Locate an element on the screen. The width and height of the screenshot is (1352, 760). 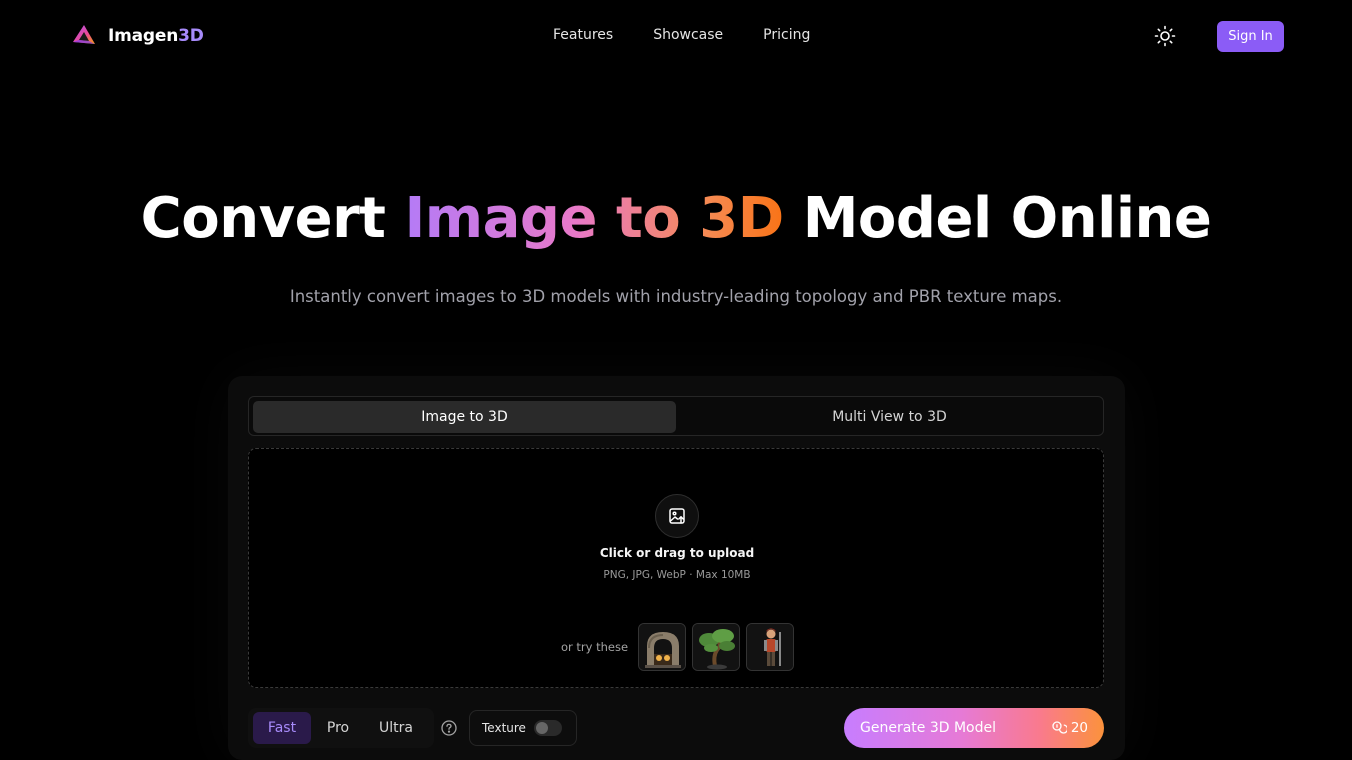
hero-title-highlight: Image to 3D is located at coordinates (594, 218).